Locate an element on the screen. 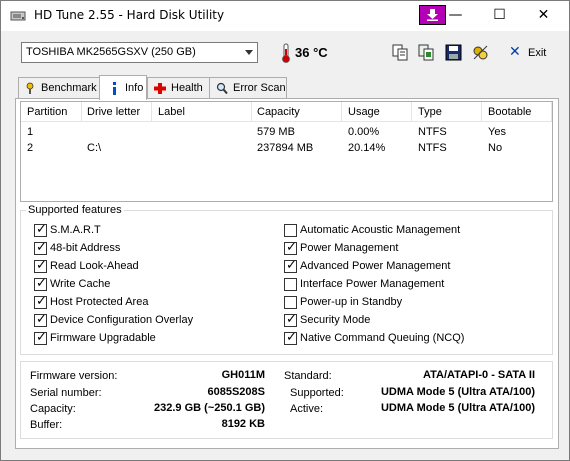 This screenshot has width=570, height=461. supported-label: Supported: is located at coordinates (317, 393).